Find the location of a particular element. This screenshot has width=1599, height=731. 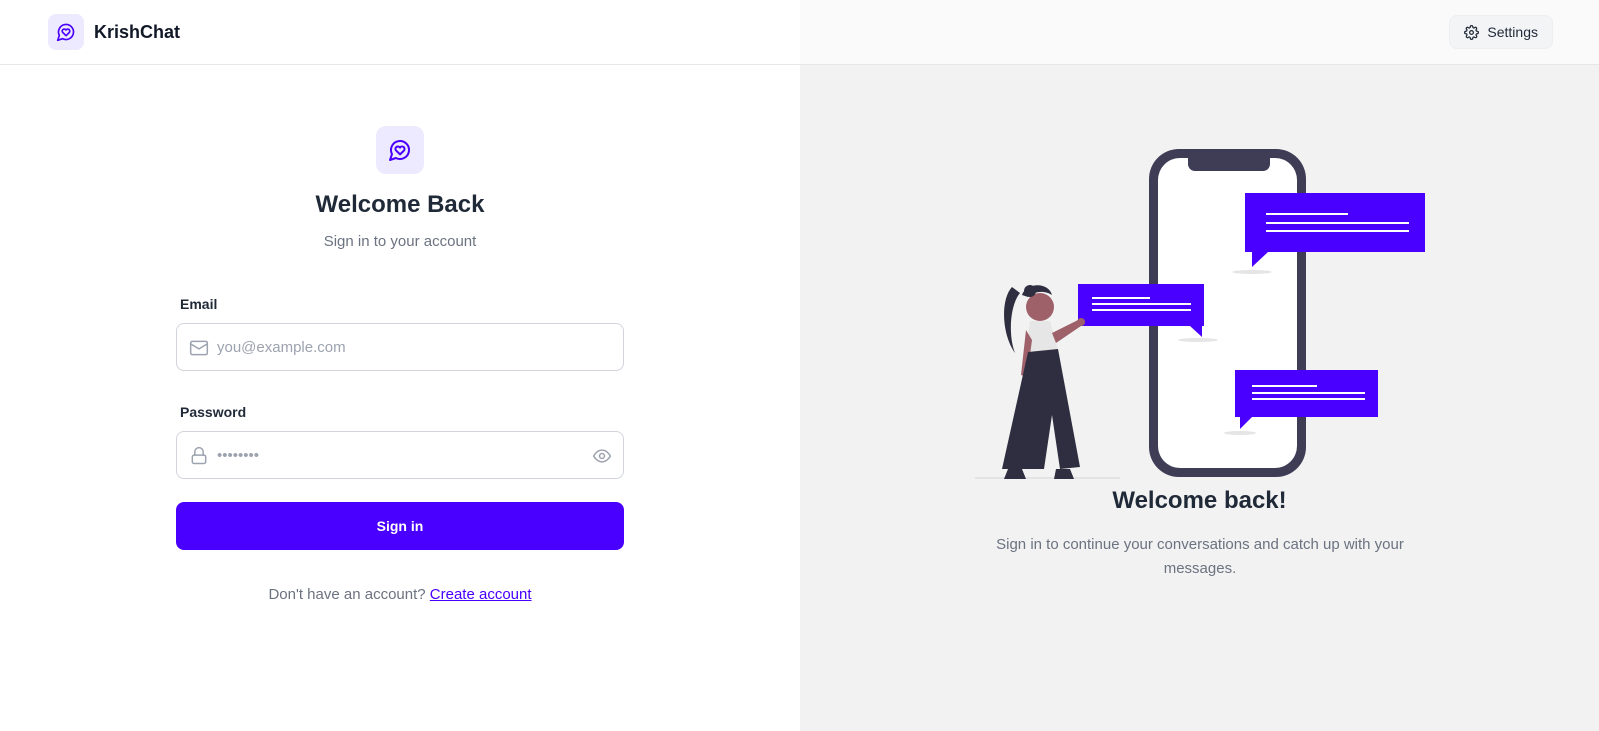

settings-button: Settings is located at coordinates (1501, 32).